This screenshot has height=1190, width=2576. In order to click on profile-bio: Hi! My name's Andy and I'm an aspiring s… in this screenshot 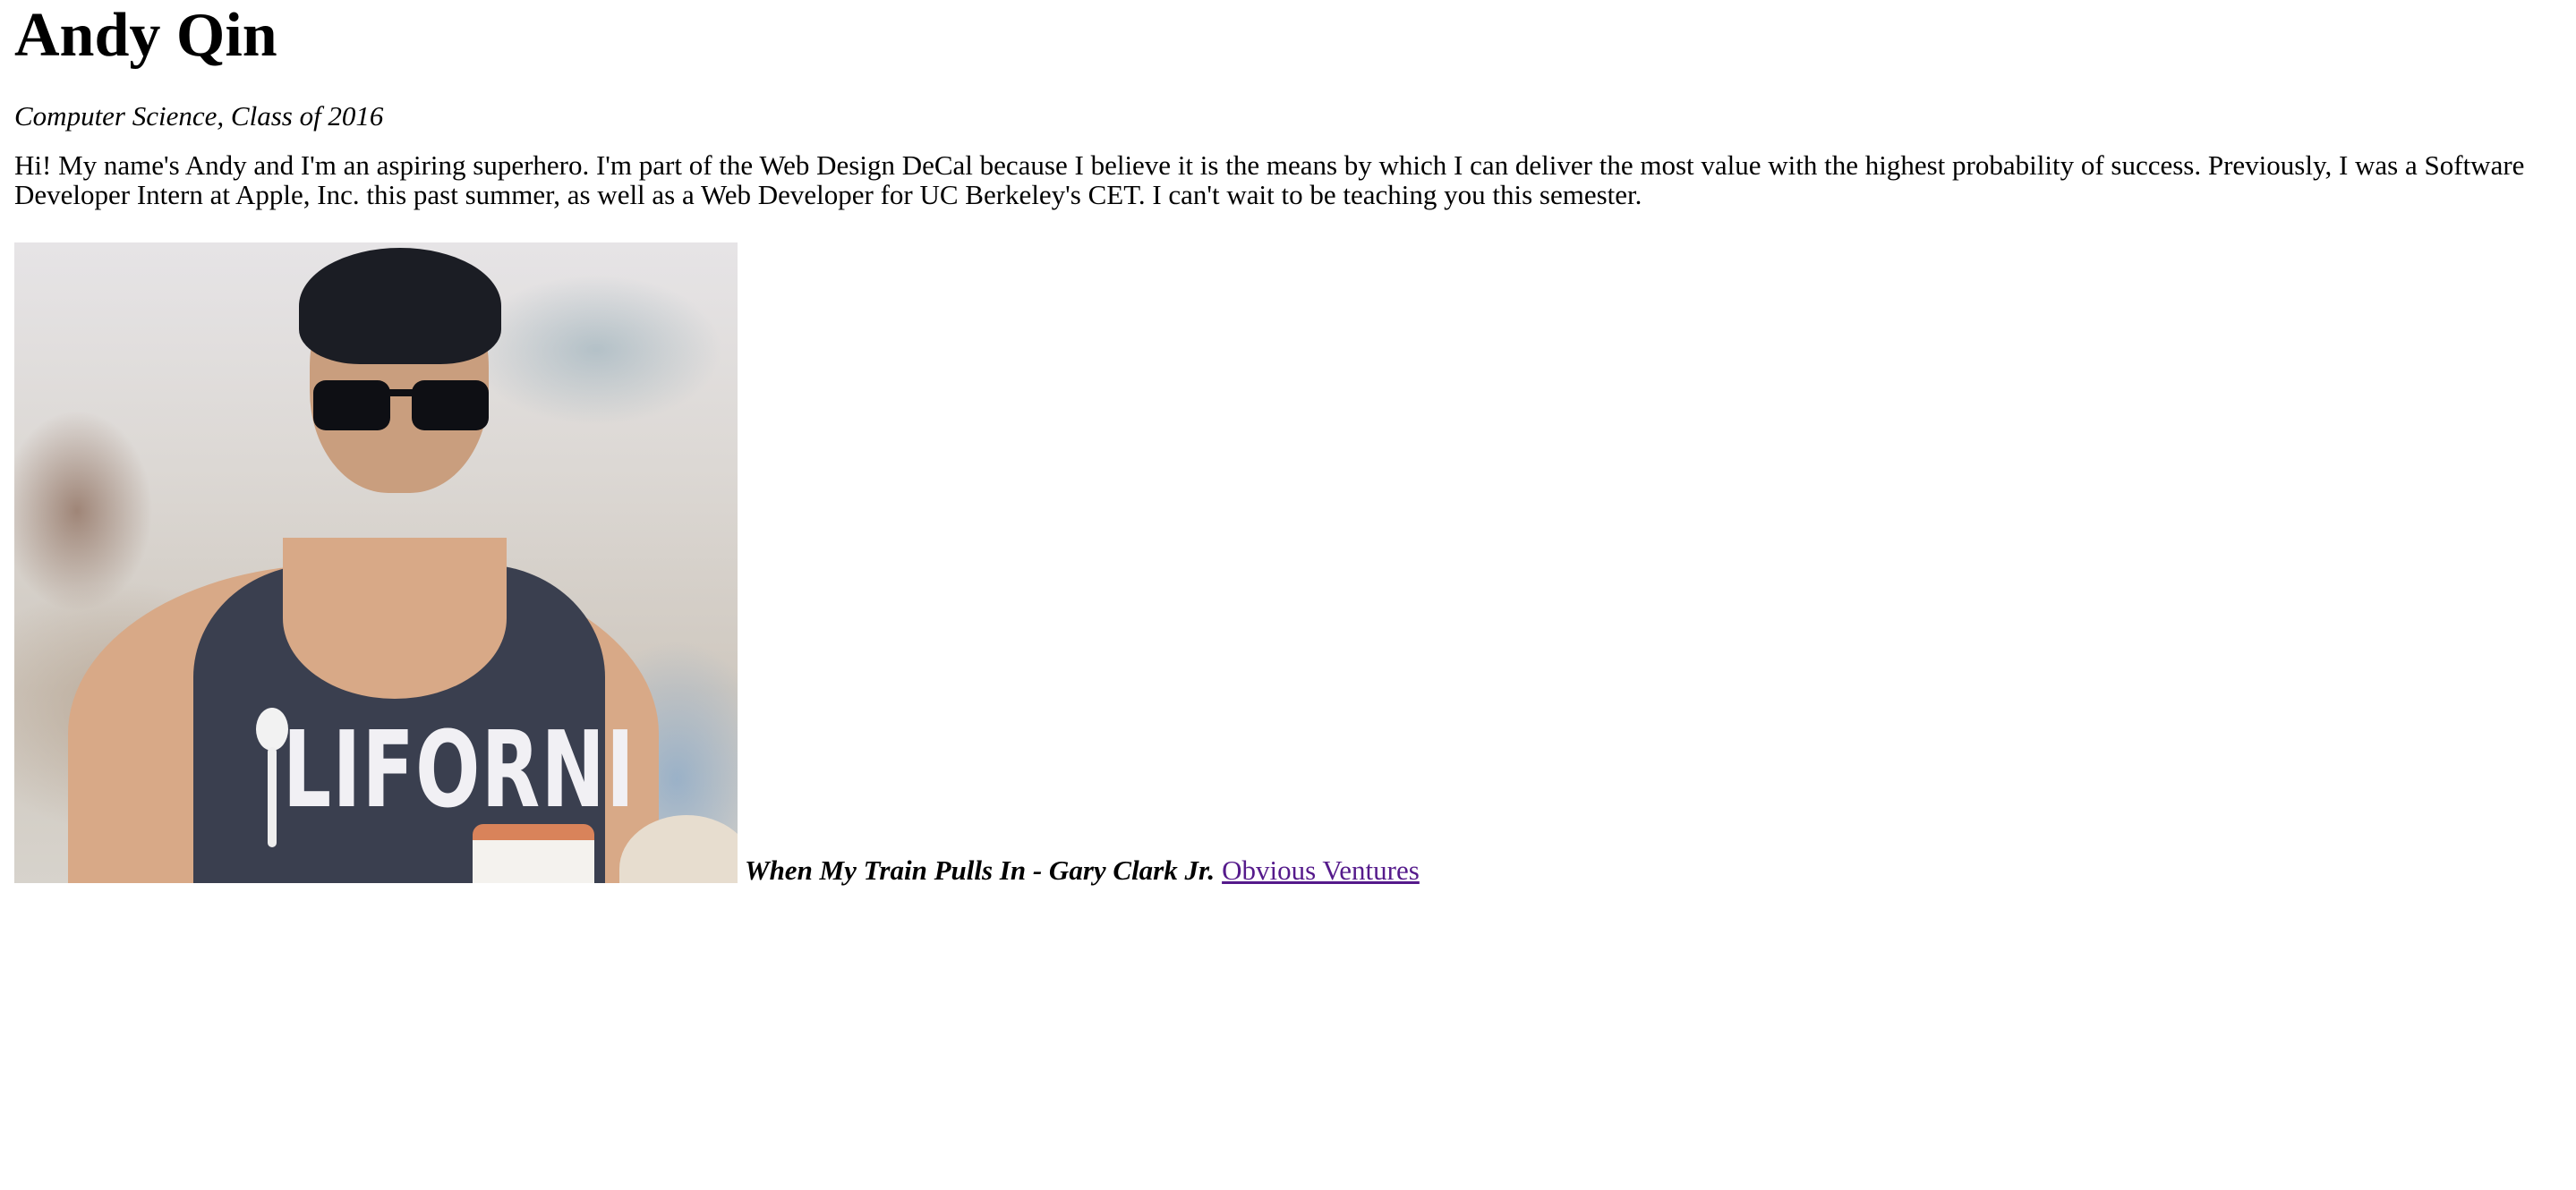, I will do `click(1269, 179)`.